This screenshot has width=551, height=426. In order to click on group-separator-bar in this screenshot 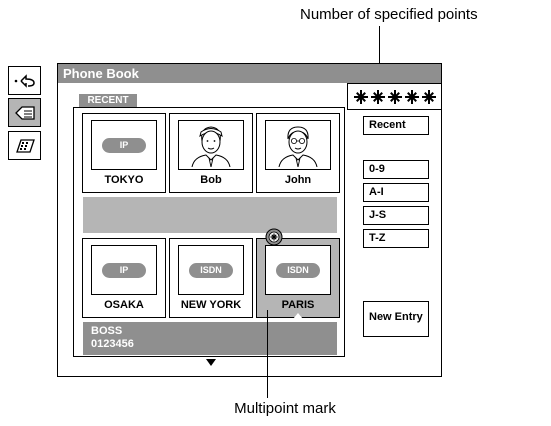, I will do `click(210, 215)`.